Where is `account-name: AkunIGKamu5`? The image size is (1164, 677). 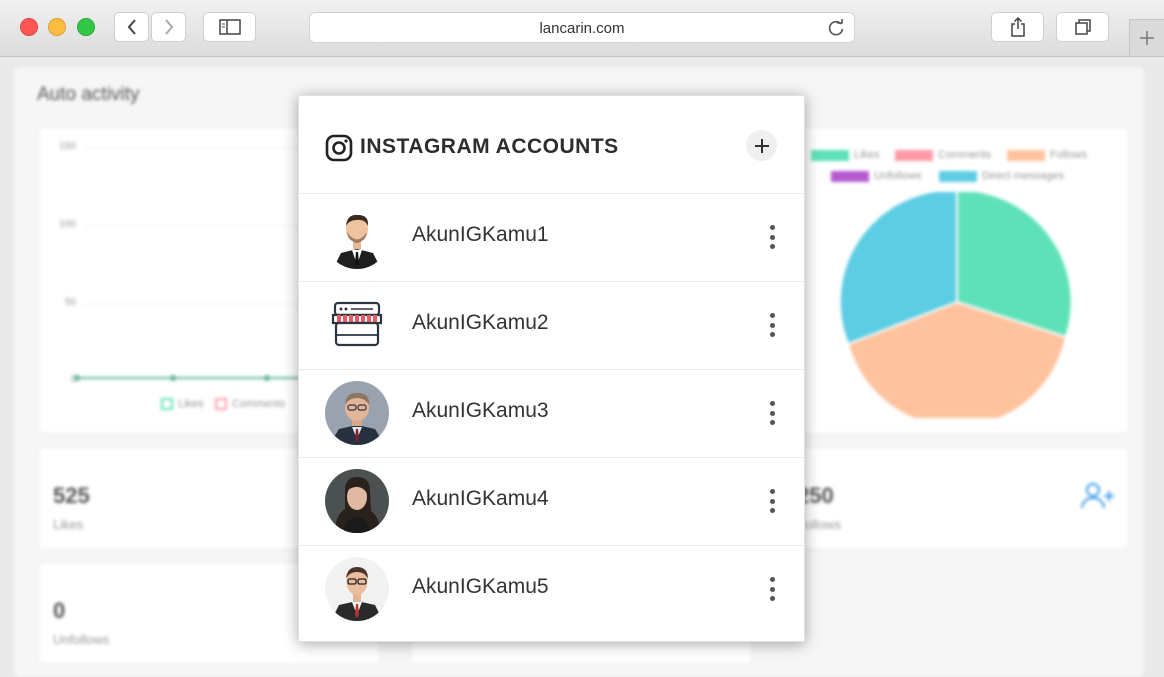 account-name: AkunIGKamu5 is located at coordinates (480, 586).